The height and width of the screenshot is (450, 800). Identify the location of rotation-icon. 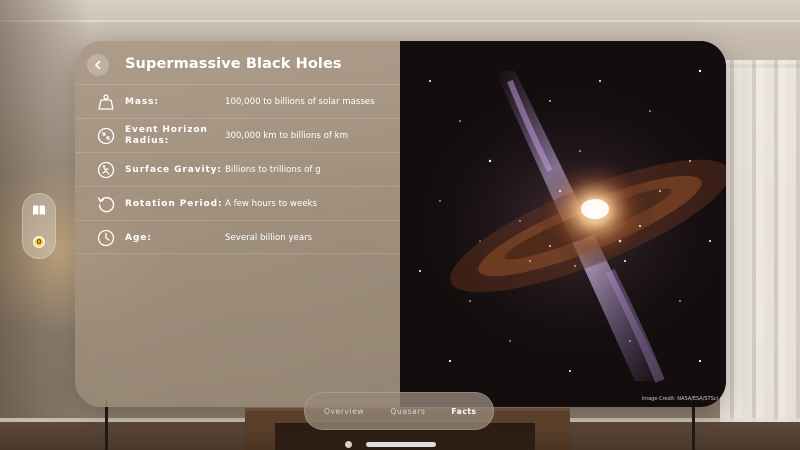
(106, 204).